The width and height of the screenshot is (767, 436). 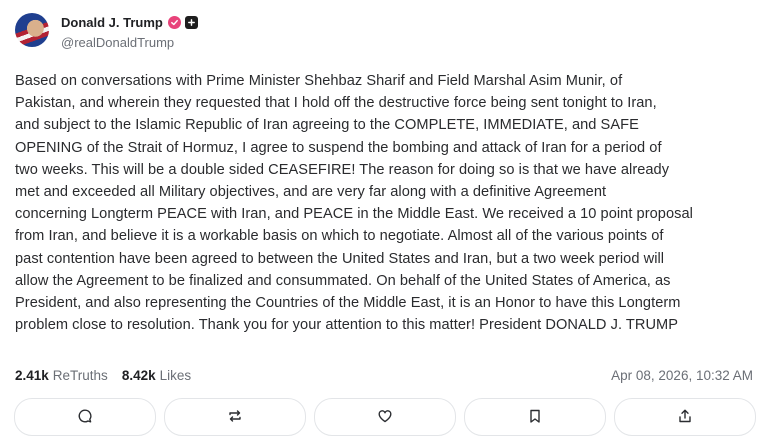 I want to click on retruths-label: ReTruths, so click(x=80, y=375).